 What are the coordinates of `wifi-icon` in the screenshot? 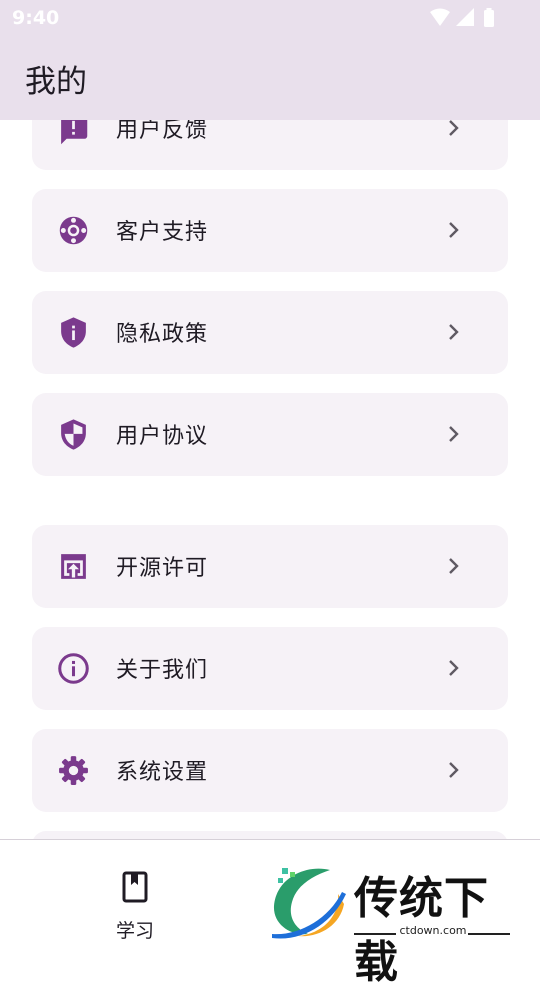 It's located at (440, 17).